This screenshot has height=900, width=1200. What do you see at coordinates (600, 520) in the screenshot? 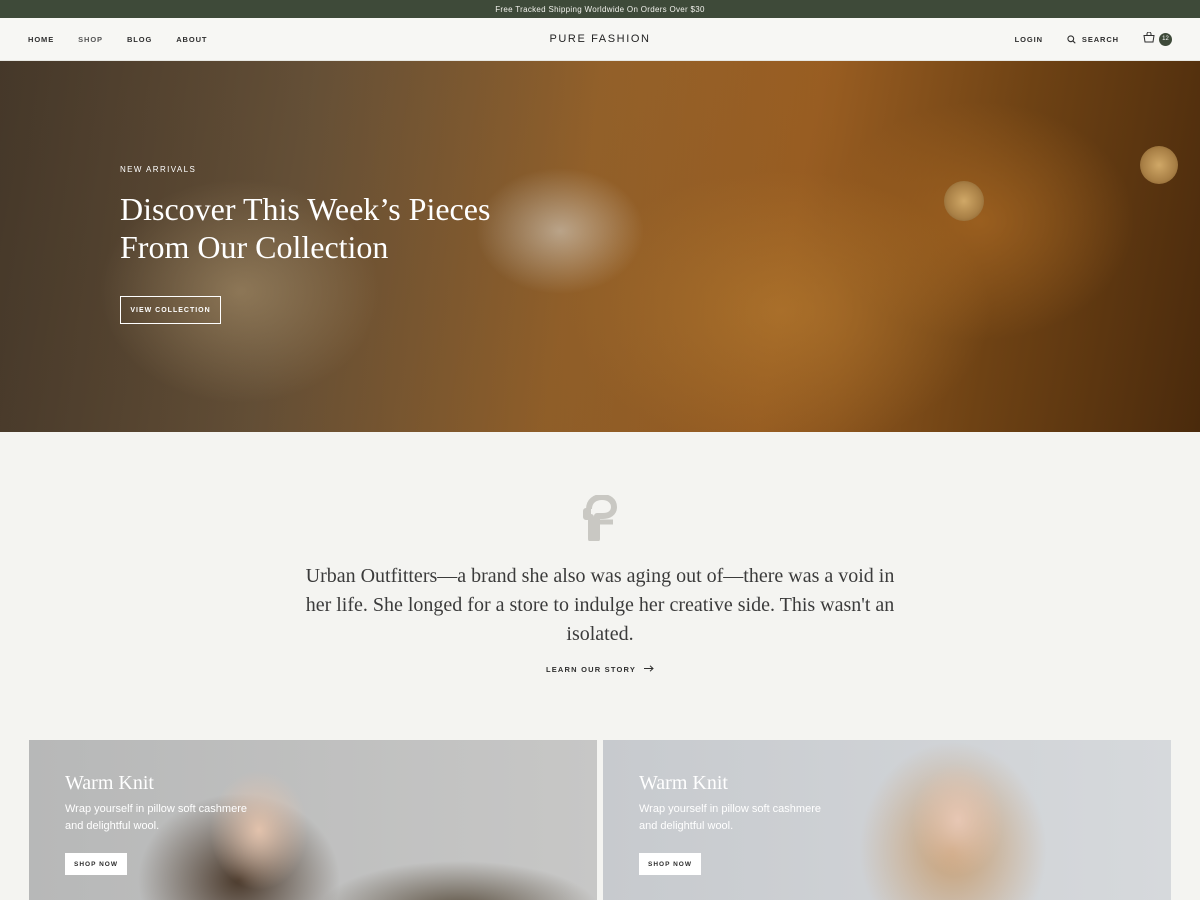
I see `brand-monogram-icon` at bounding box center [600, 520].